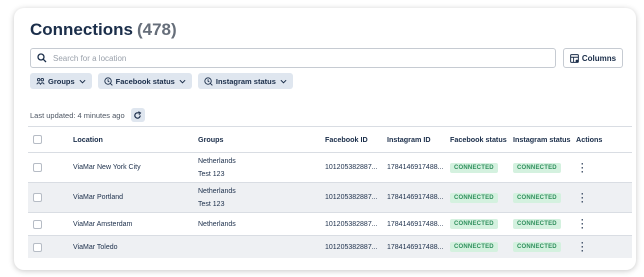 The height and width of the screenshot is (277, 644). I want to click on filter-instagram-status: Instagram status, so click(245, 81).